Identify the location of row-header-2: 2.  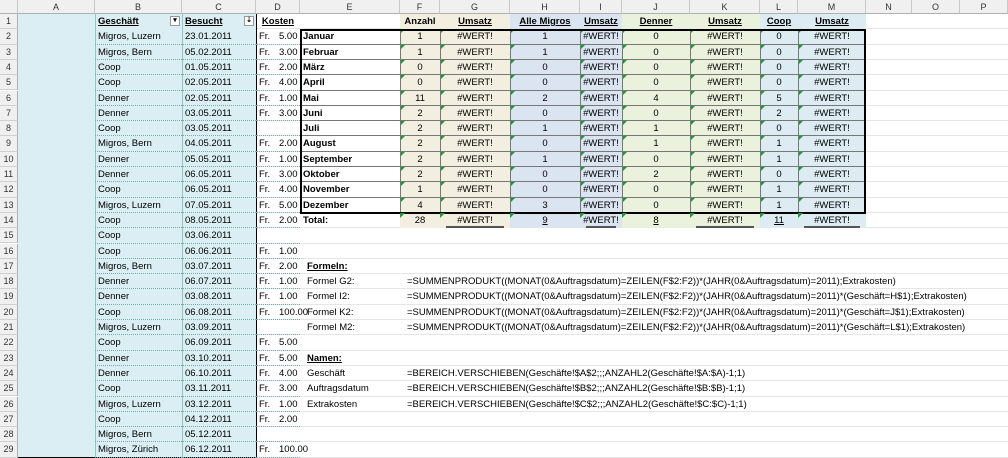
(9, 37).